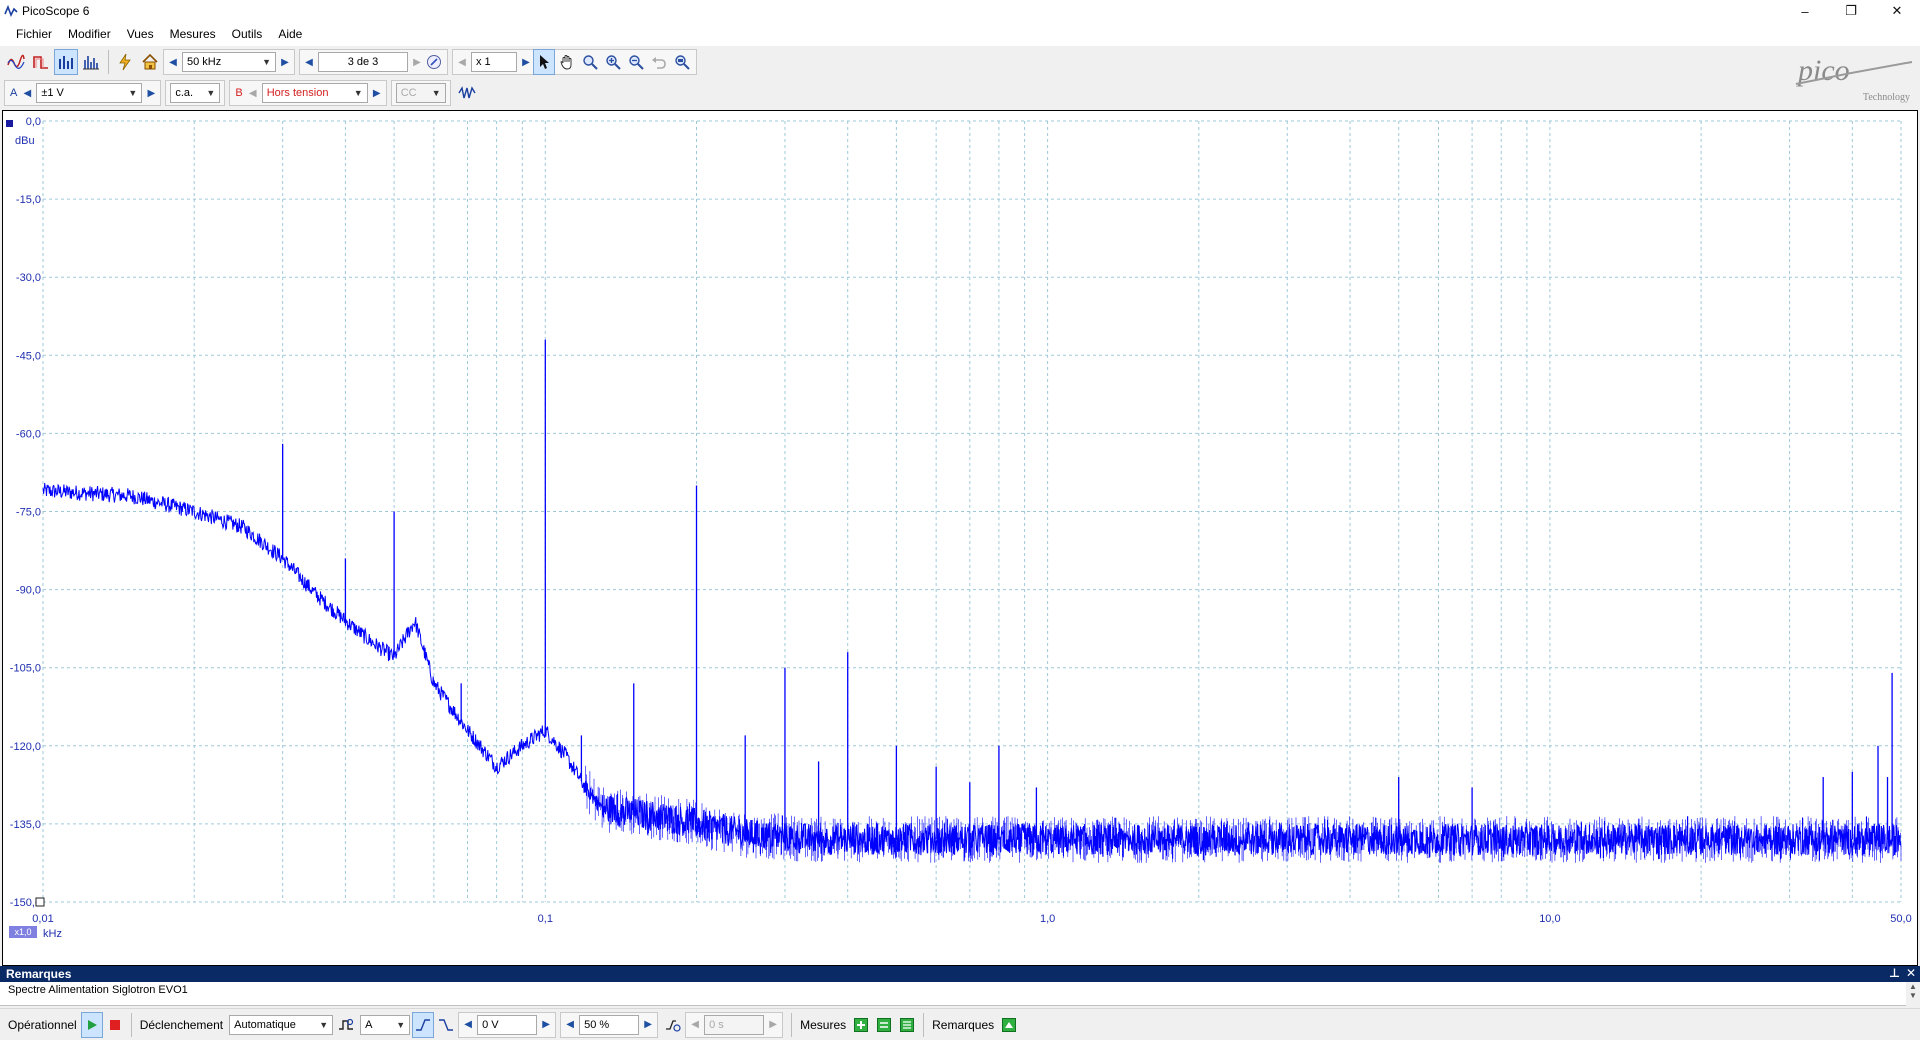 The width and height of the screenshot is (1920, 1040). Describe the element at coordinates (423, 1024) in the screenshot. I see `rising-edge-button` at that location.